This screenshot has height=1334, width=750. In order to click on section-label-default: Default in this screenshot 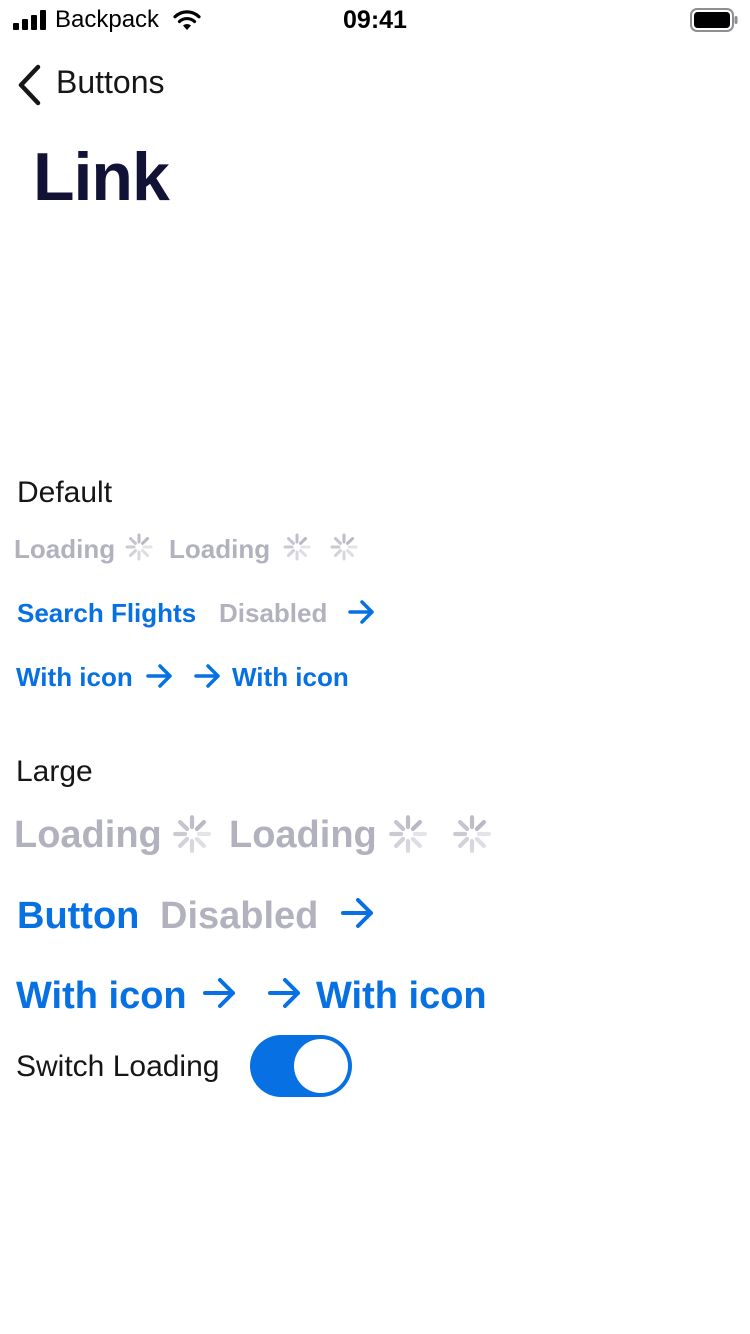, I will do `click(65, 492)`.